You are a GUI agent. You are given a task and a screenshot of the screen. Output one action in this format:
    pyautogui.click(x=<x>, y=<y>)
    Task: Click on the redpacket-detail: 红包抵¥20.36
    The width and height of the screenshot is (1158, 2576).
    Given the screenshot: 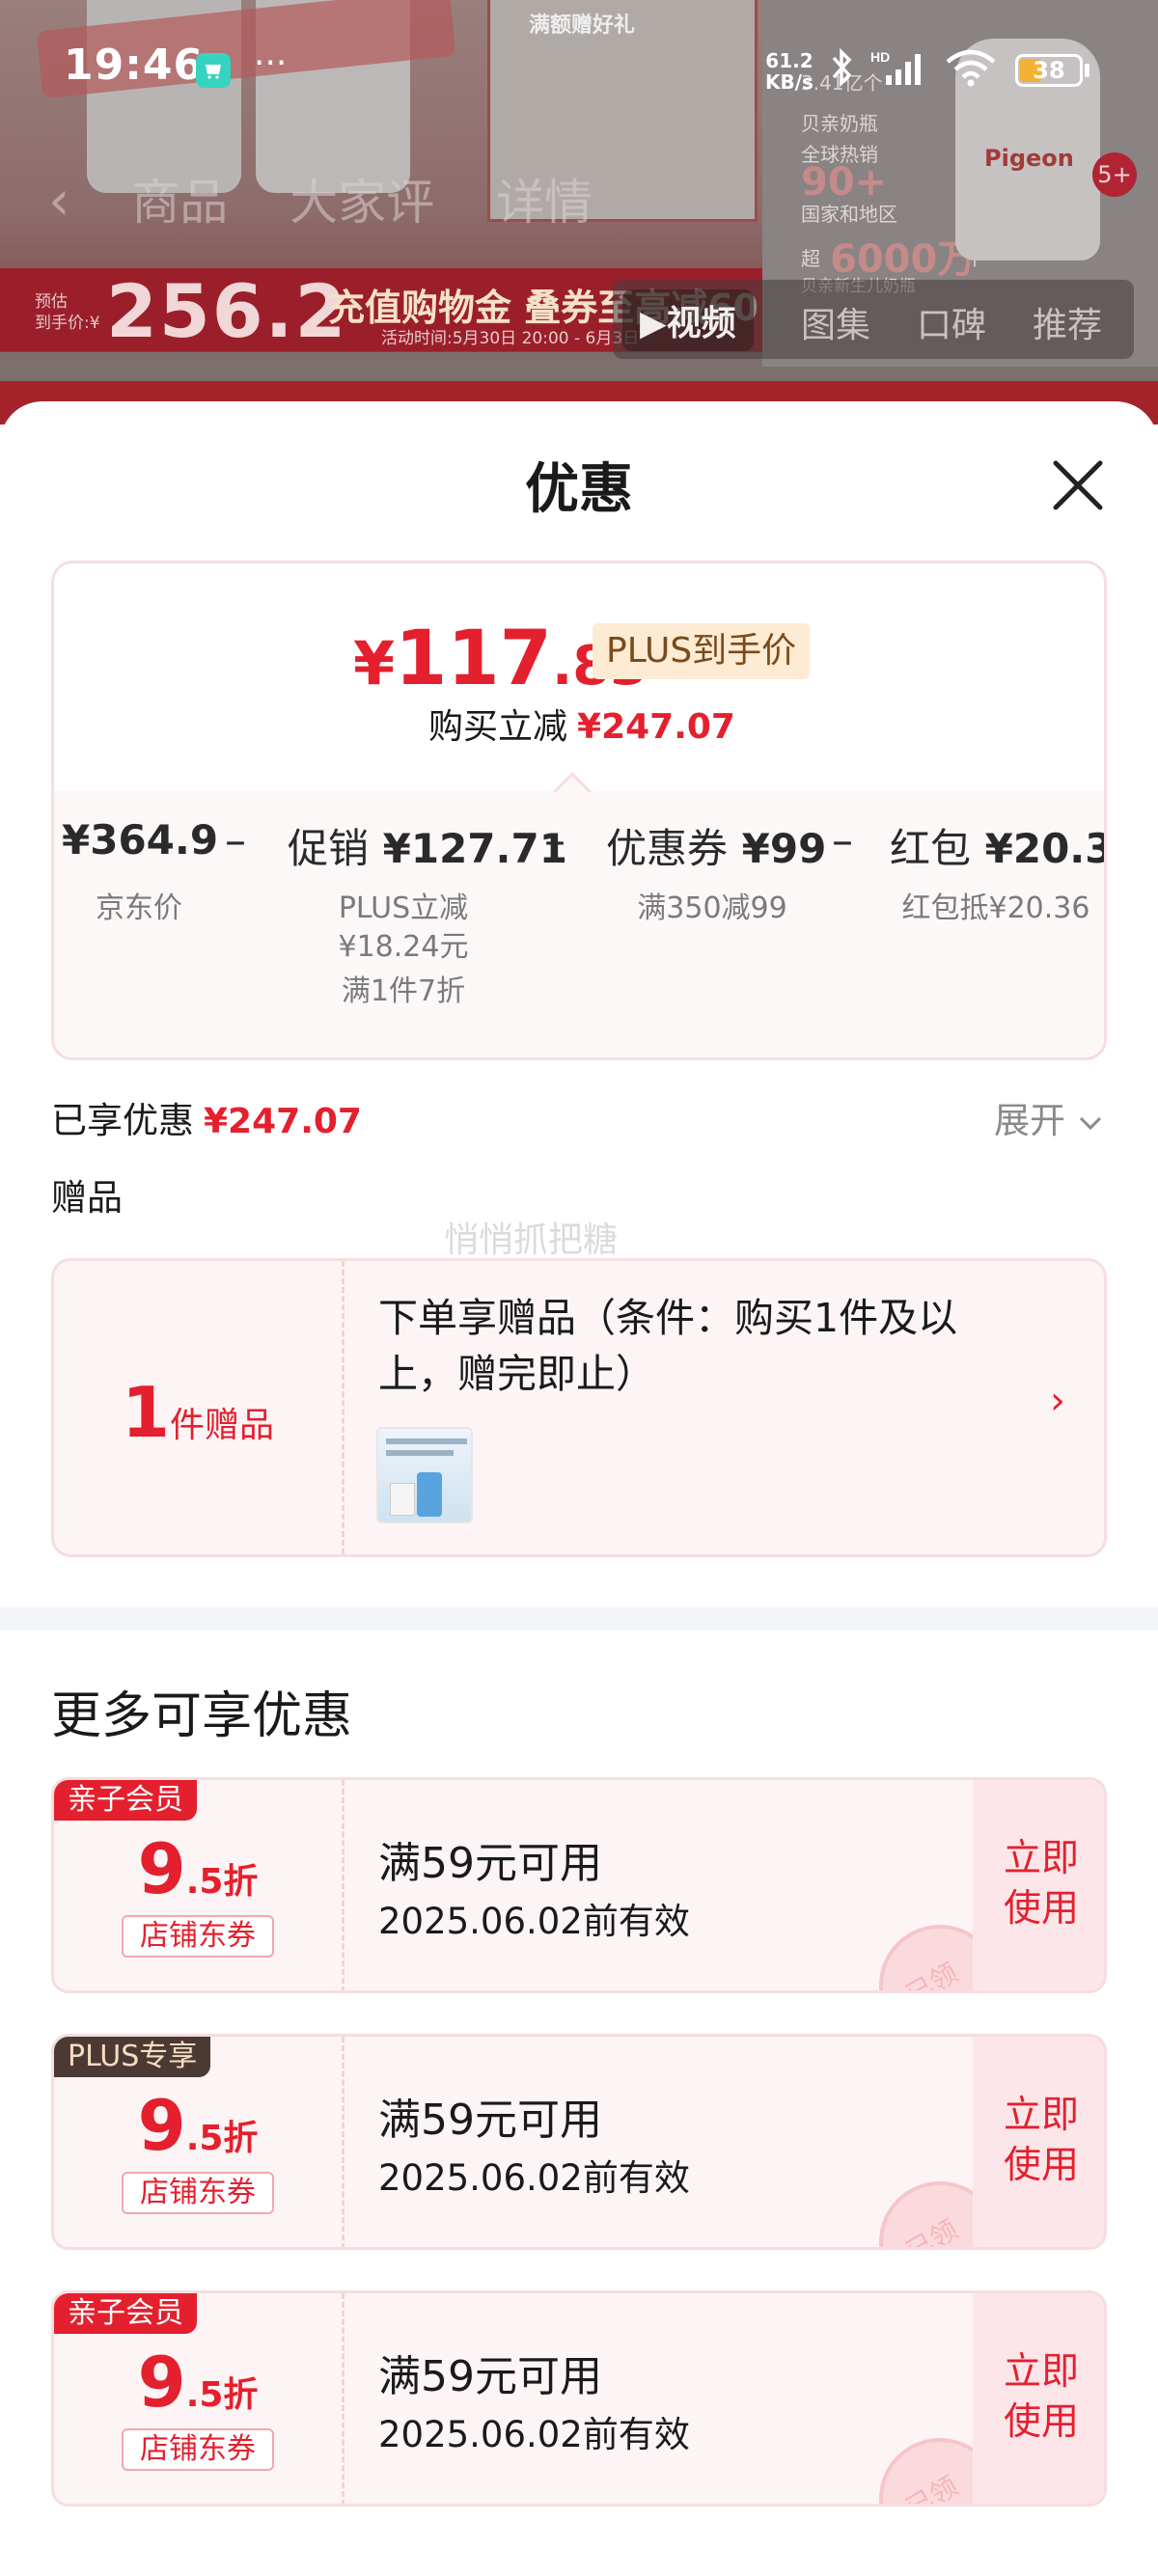 What is the action you would take?
    pyautogui.click(x=995, y=908)
    